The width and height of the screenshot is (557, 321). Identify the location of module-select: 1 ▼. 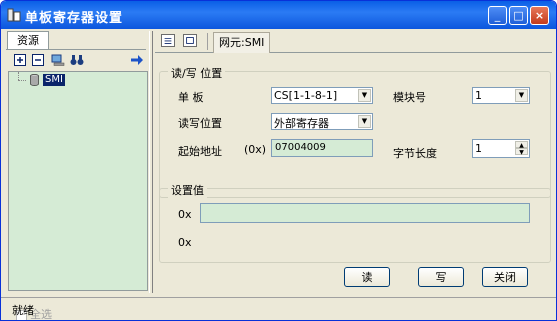
(501, 95).